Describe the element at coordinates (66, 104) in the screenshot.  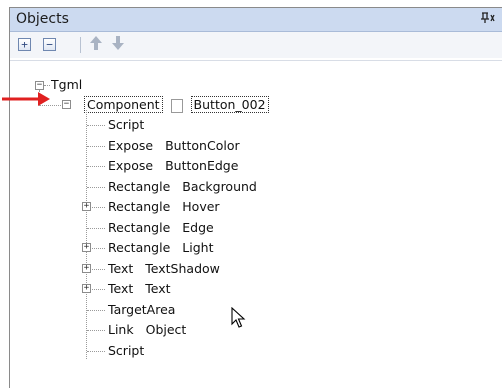
I see `tree-expander-component: −` at that location.